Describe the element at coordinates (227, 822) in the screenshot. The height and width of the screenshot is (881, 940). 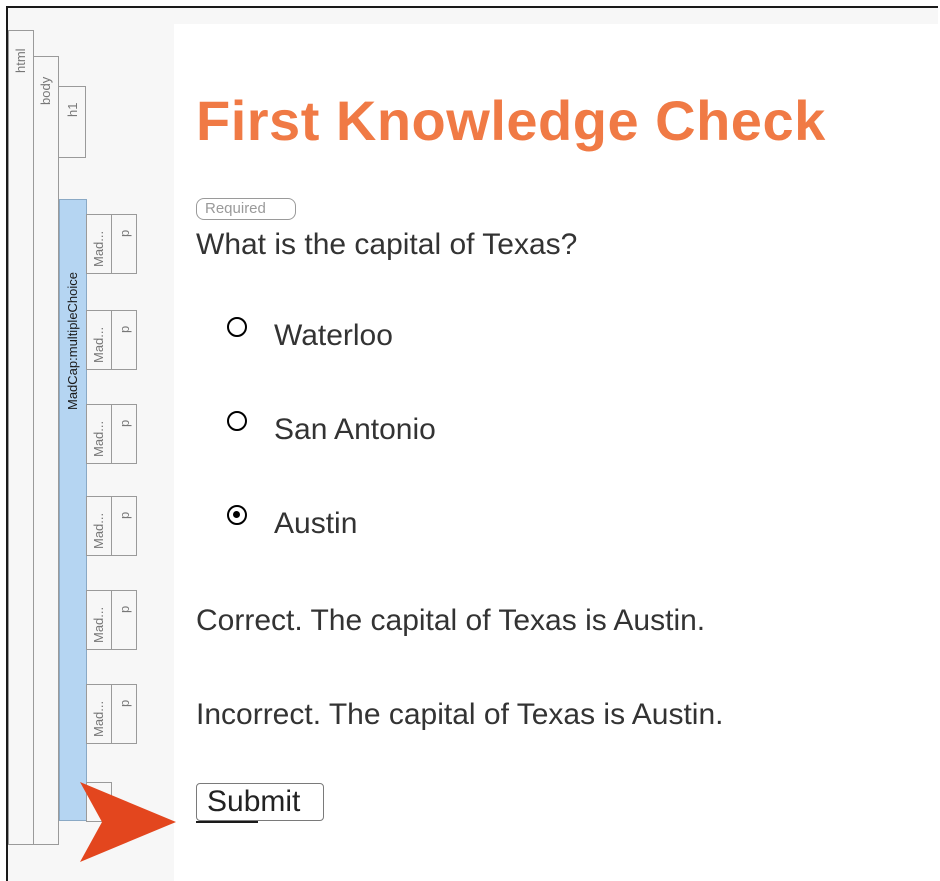
I see `cursor-underline` at that location.